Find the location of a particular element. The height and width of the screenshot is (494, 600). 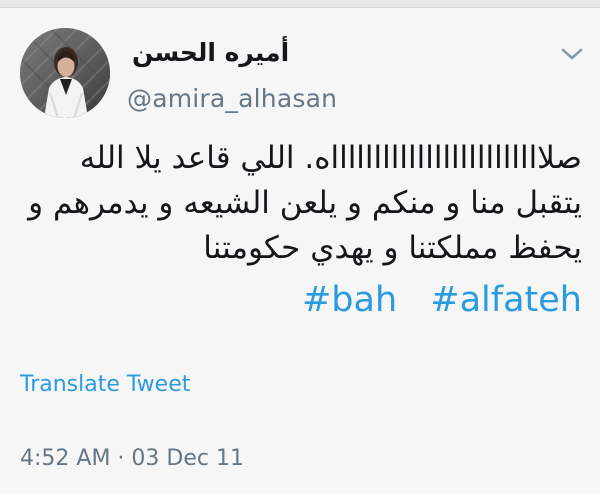

translate-tweet-link: Translate Tweet is located at coordinates (105, 384).